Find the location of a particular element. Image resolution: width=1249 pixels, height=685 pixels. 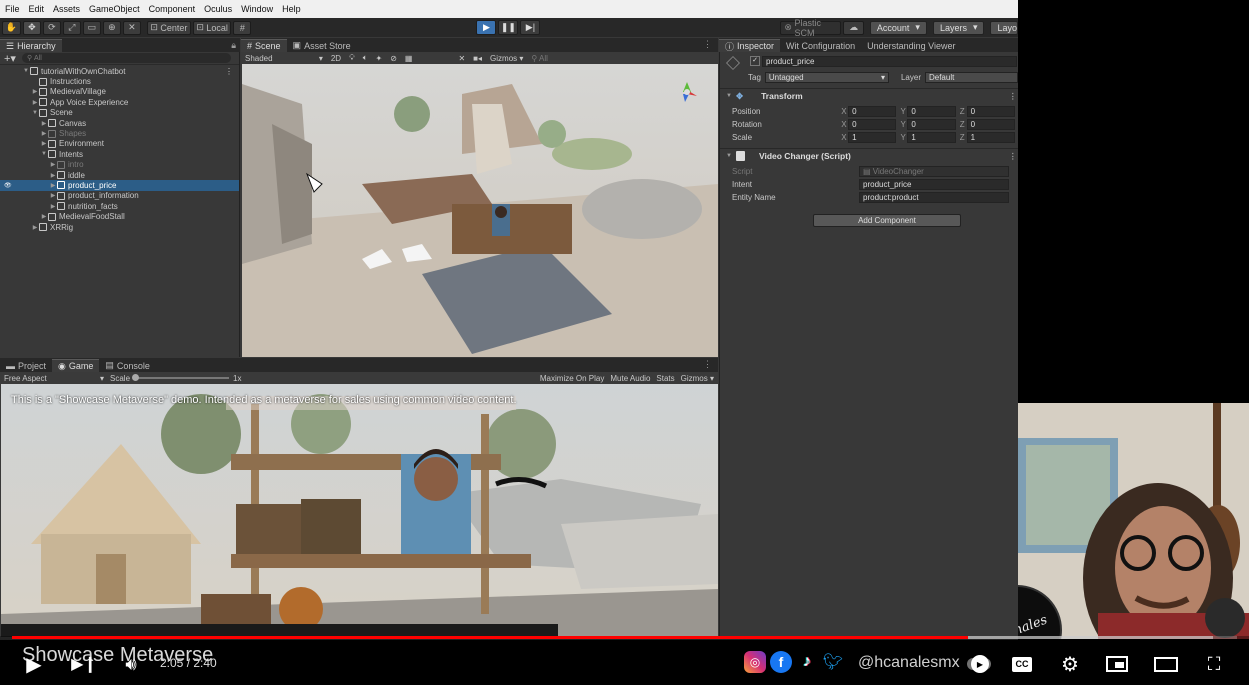

tab-hierarchy: ☰ Hierarchy is located at coordinates (31, 45).